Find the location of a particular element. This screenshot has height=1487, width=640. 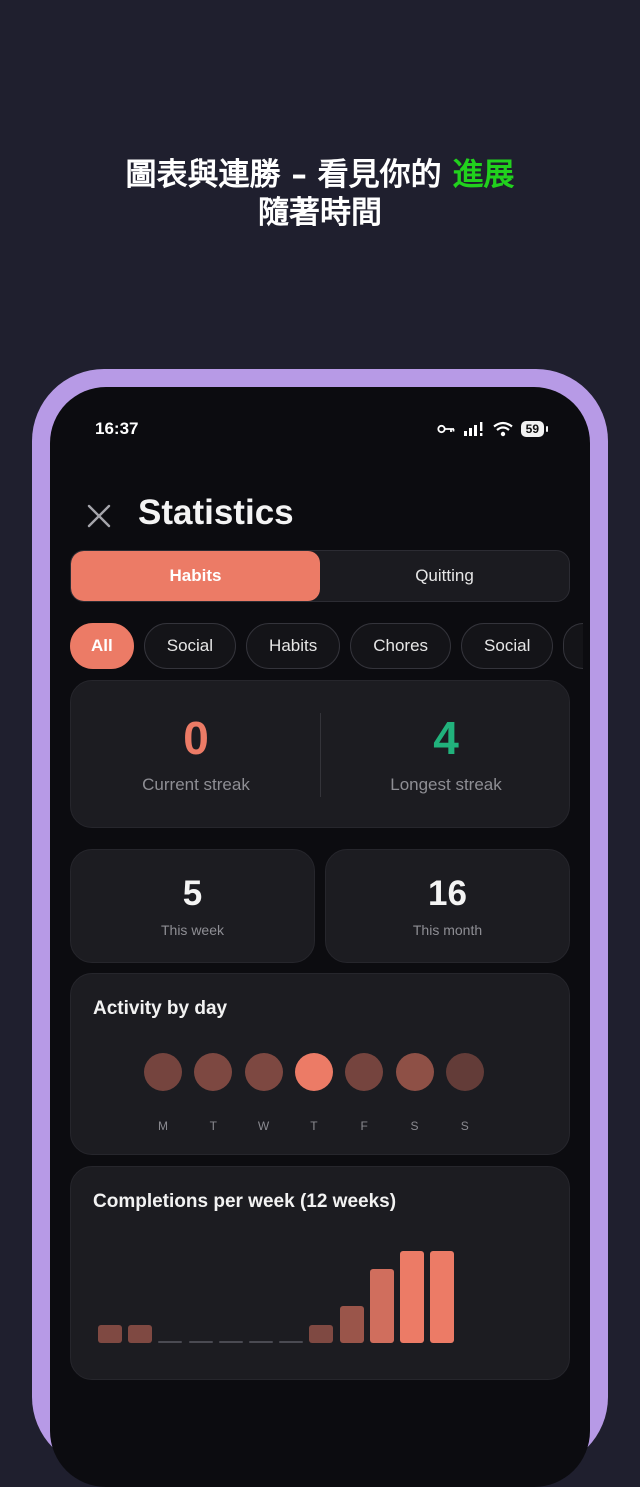

headline-accent: 進展 is located at coordinates (483, 175).